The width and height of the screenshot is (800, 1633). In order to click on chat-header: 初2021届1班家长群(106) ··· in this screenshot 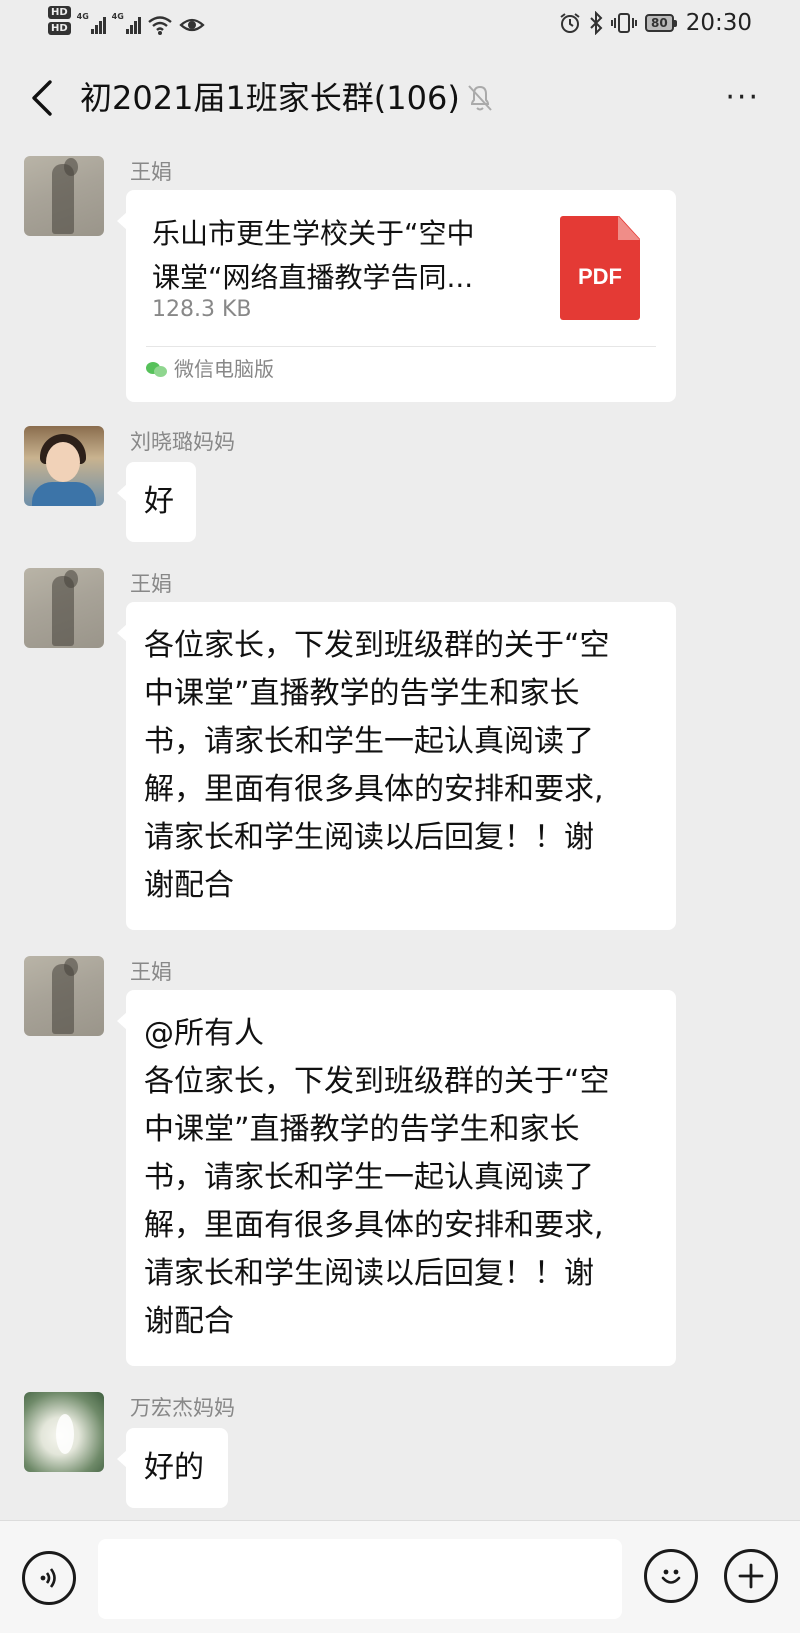, I will do `click(400, 98)`.